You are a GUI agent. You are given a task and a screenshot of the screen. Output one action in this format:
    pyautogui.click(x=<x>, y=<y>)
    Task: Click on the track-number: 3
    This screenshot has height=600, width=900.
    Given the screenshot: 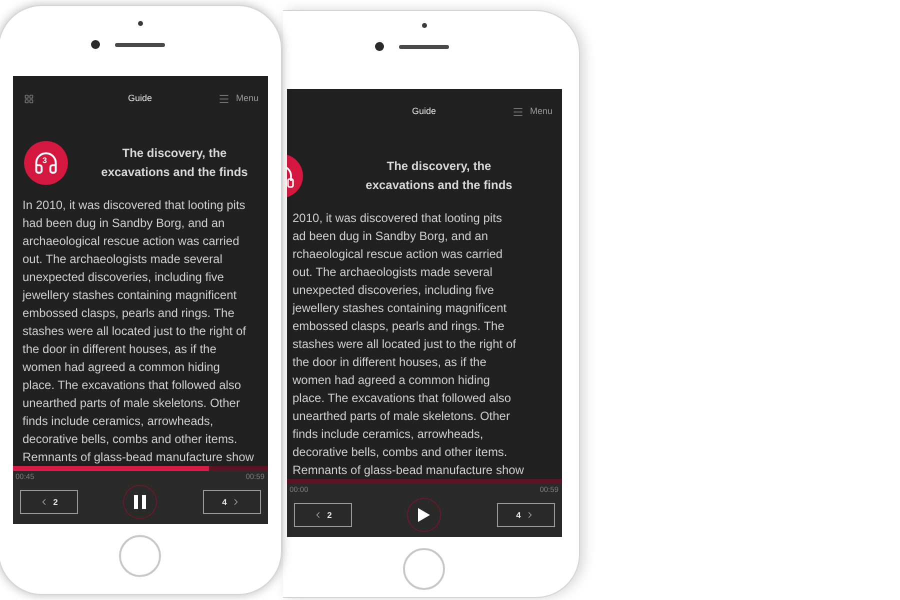 What is the action you would take?
    pyautogui.click(x=44, y=161)
    